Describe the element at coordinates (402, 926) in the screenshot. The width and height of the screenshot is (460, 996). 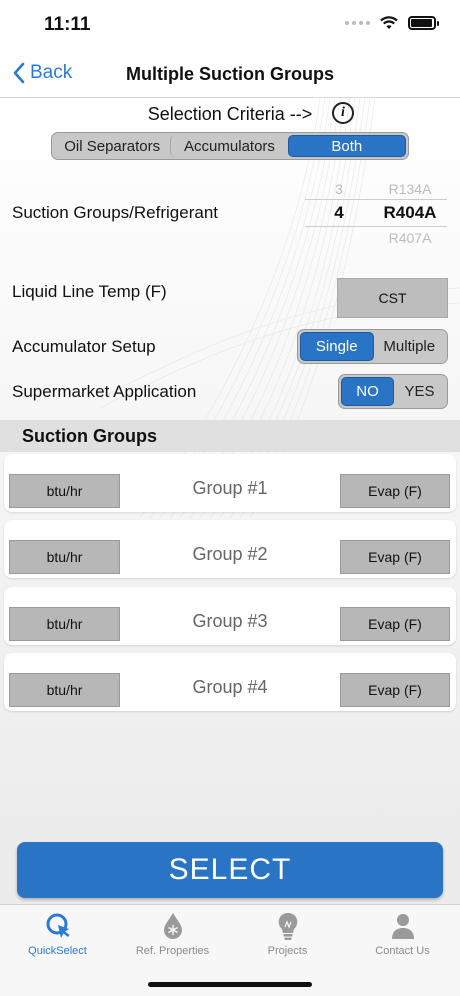
I see `person-icon` at that location.